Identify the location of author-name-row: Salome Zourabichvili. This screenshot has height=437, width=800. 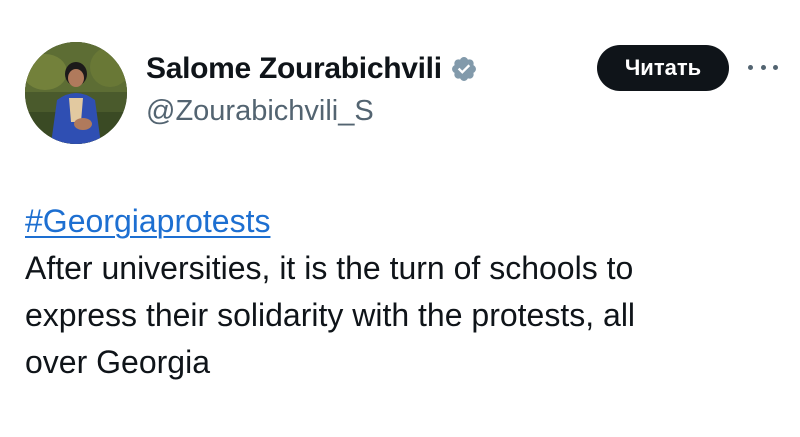
(312, 69).